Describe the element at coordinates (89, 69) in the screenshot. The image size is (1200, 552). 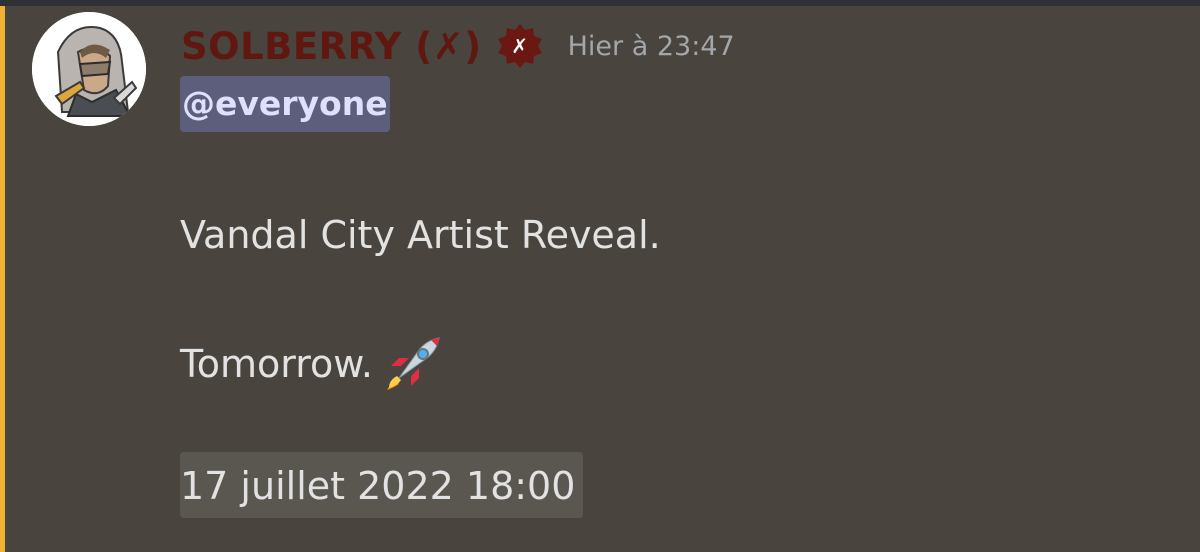
I see `user-avatar-icon` at that location.